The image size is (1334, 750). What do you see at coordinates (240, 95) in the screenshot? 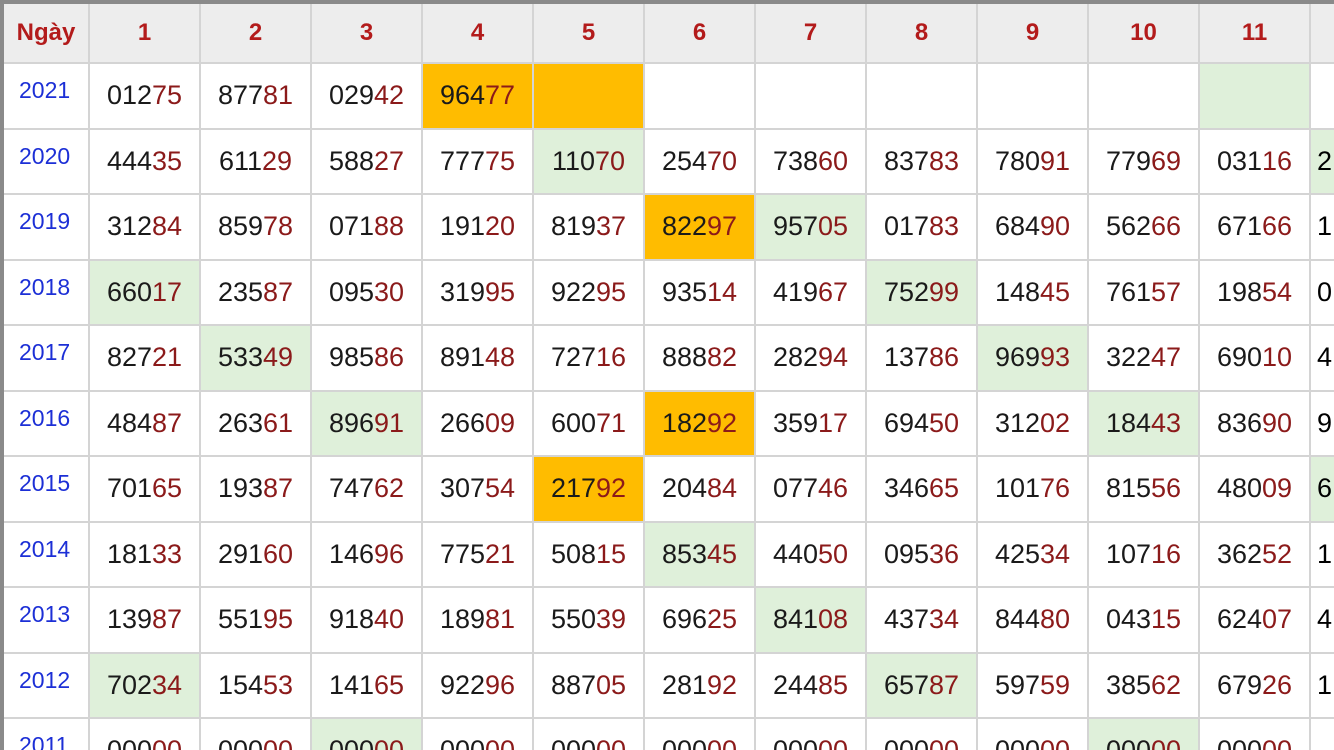
I see `result-digits-head: 877` at bounding box center [240, 95].